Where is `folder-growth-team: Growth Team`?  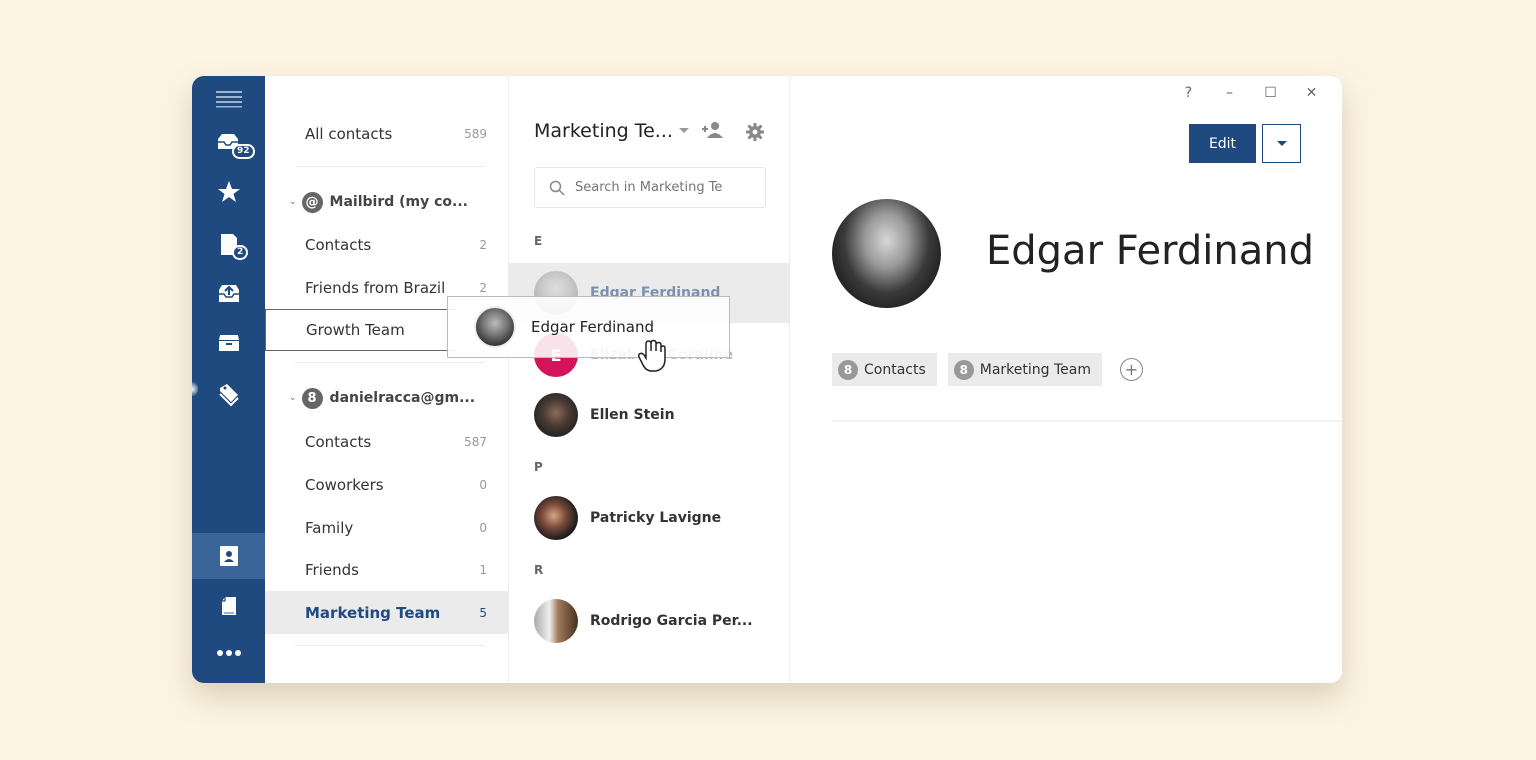 folder-growth-team: Growth Team is located at coordinates (360, 330).